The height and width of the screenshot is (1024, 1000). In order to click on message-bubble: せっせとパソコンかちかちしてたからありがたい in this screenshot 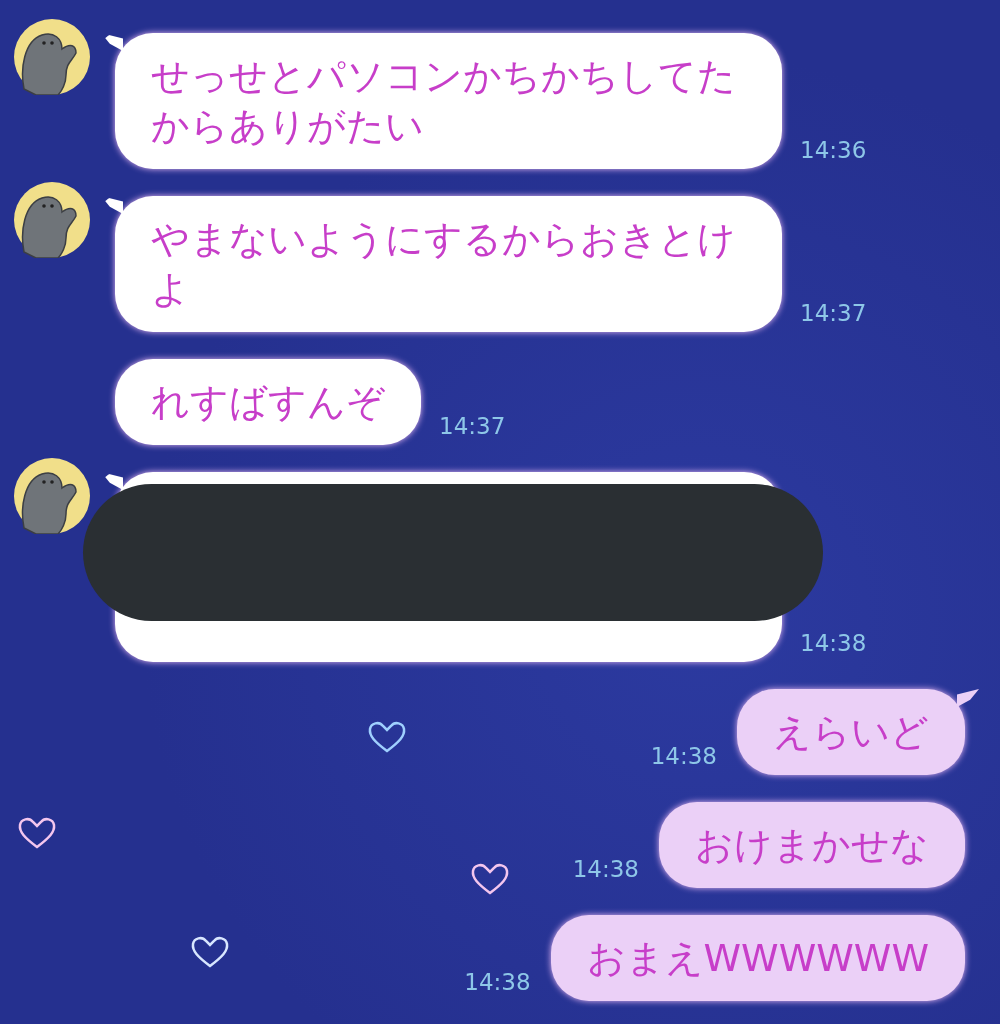, I will do `click(448, 101)`.